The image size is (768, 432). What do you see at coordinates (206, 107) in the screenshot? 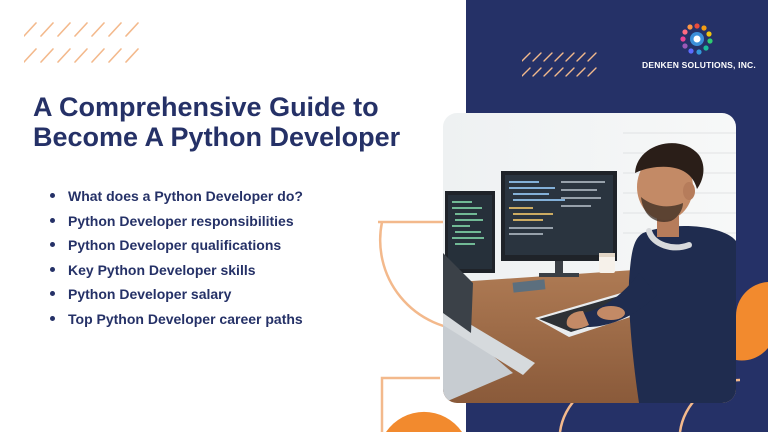
I see `title-line-1: A Comprehensive Guide to` at bounding box center [206, 107].